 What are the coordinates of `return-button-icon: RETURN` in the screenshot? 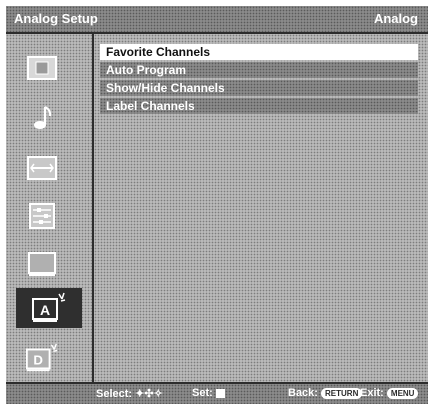 It's located at (342, 393).